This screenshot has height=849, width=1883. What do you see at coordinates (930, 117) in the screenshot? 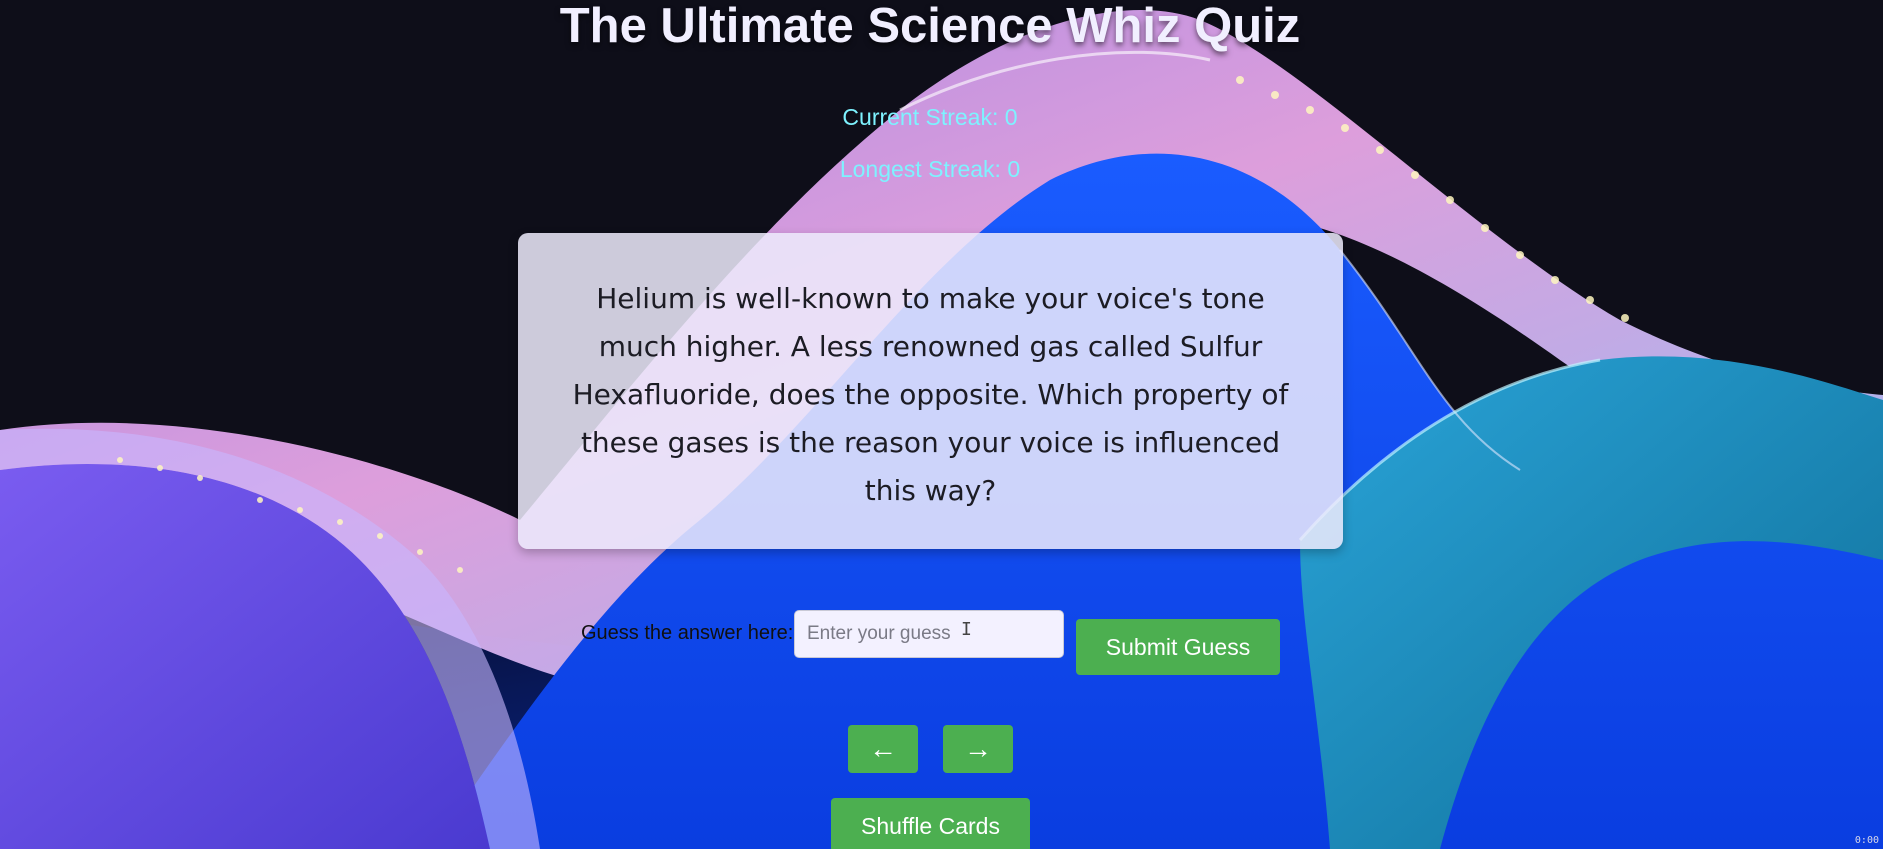
I see `current-streak: Current Streak: 0` at bounding box center [930, 117].